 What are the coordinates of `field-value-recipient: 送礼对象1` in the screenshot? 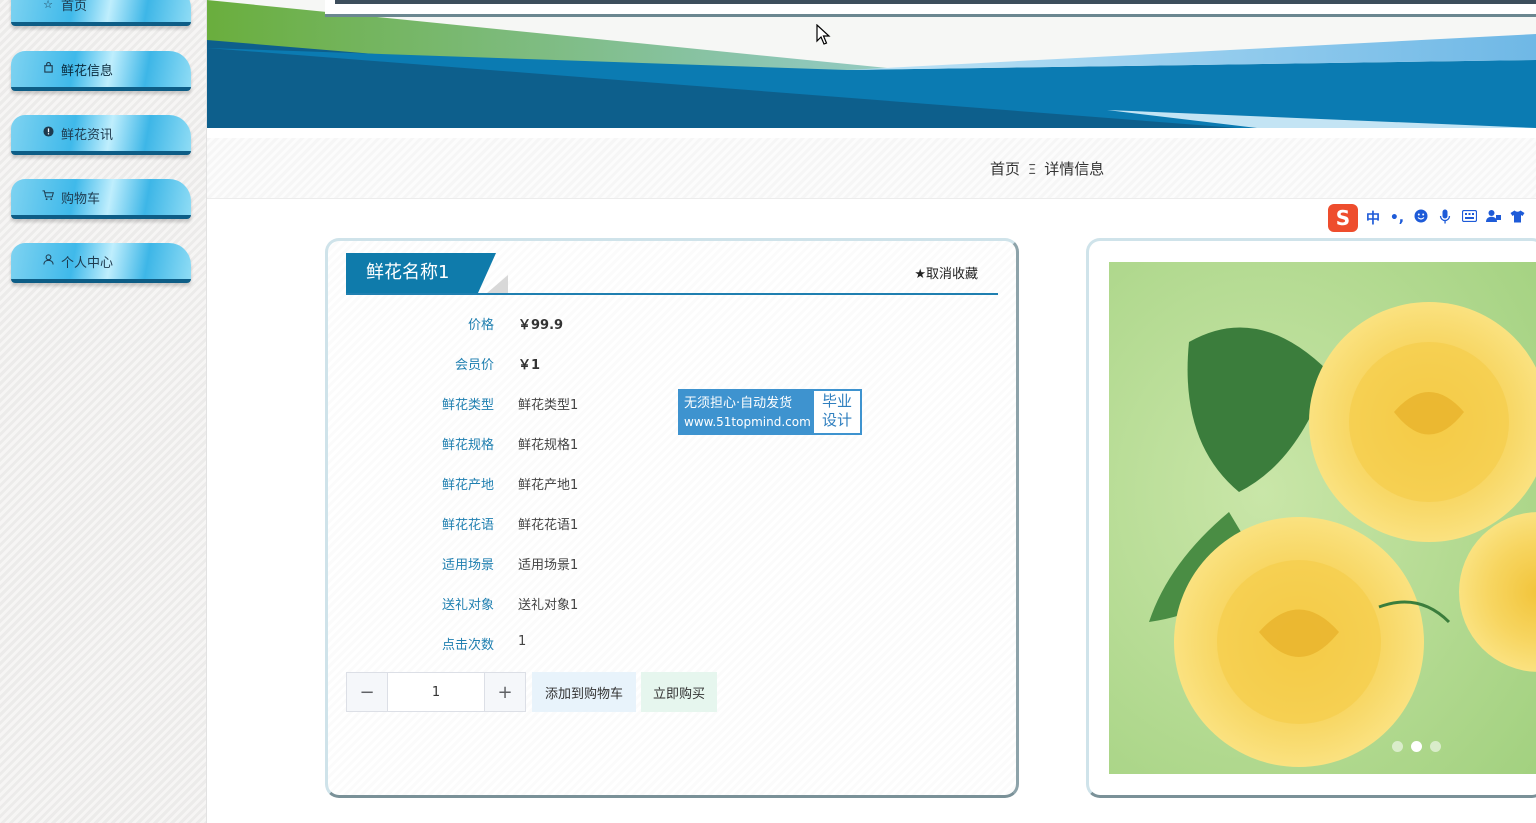 It's located at (548, 605).